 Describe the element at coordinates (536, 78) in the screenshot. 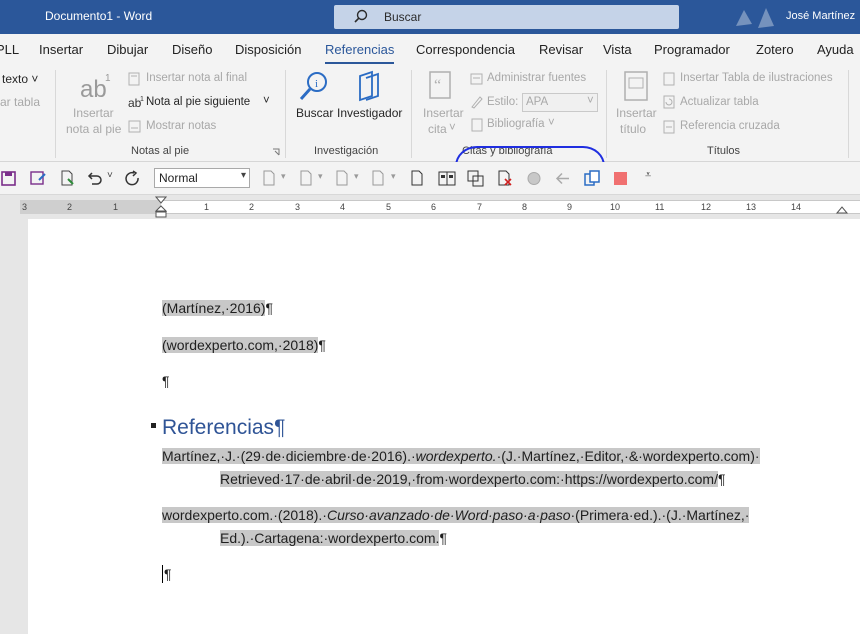

I see `manage-sources-button: Administrar fuentes` at that location.